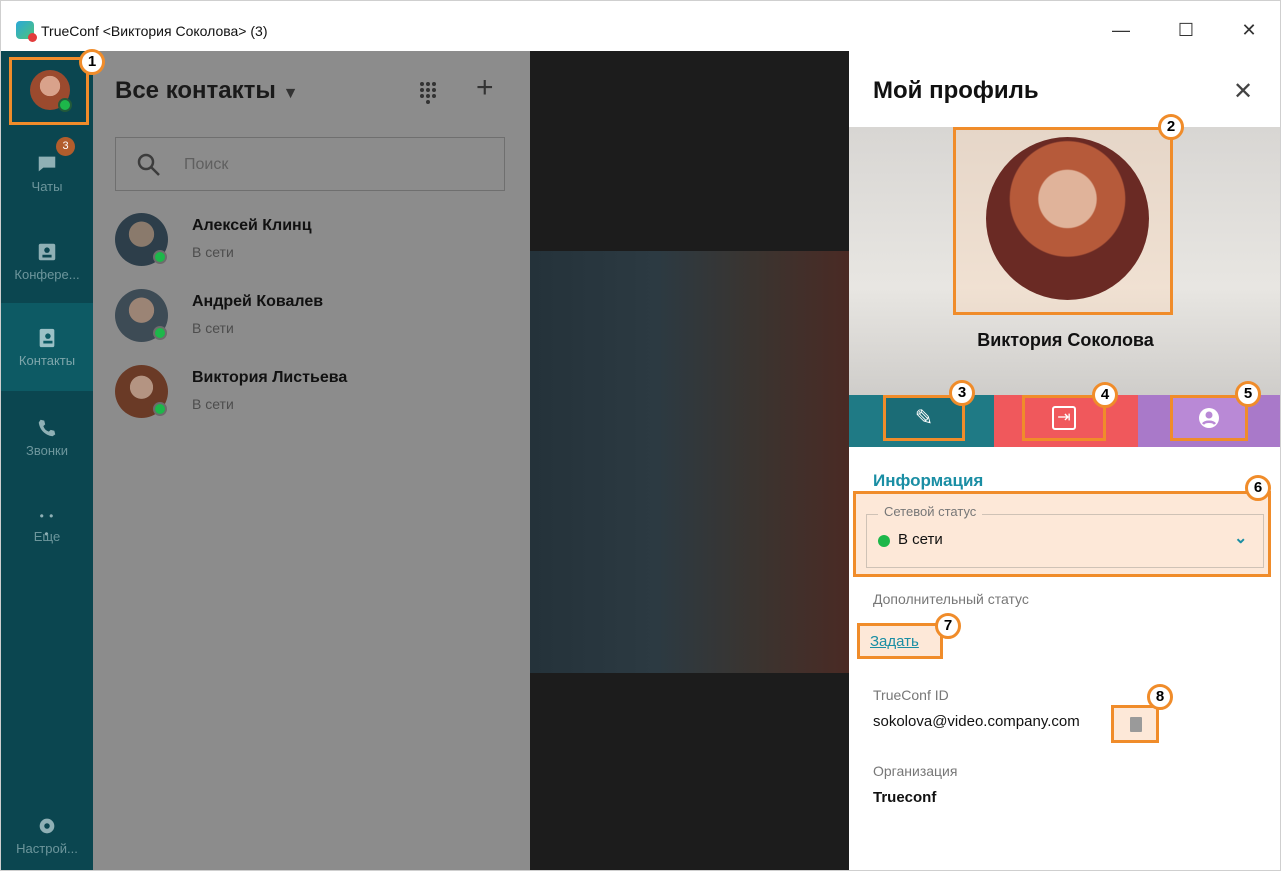 The height and width of the screenshot is (871, 1281). I want to click on callout-3: 3, so click(962, 393).